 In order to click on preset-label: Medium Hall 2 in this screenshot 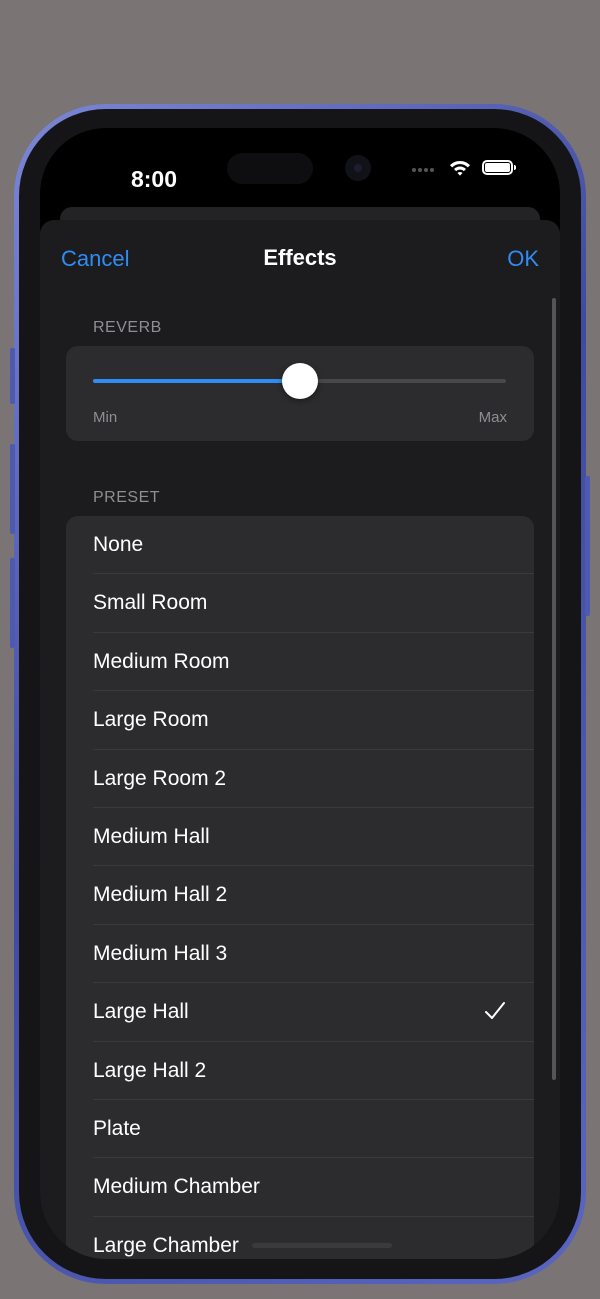, I will do `click(160, 895)`.